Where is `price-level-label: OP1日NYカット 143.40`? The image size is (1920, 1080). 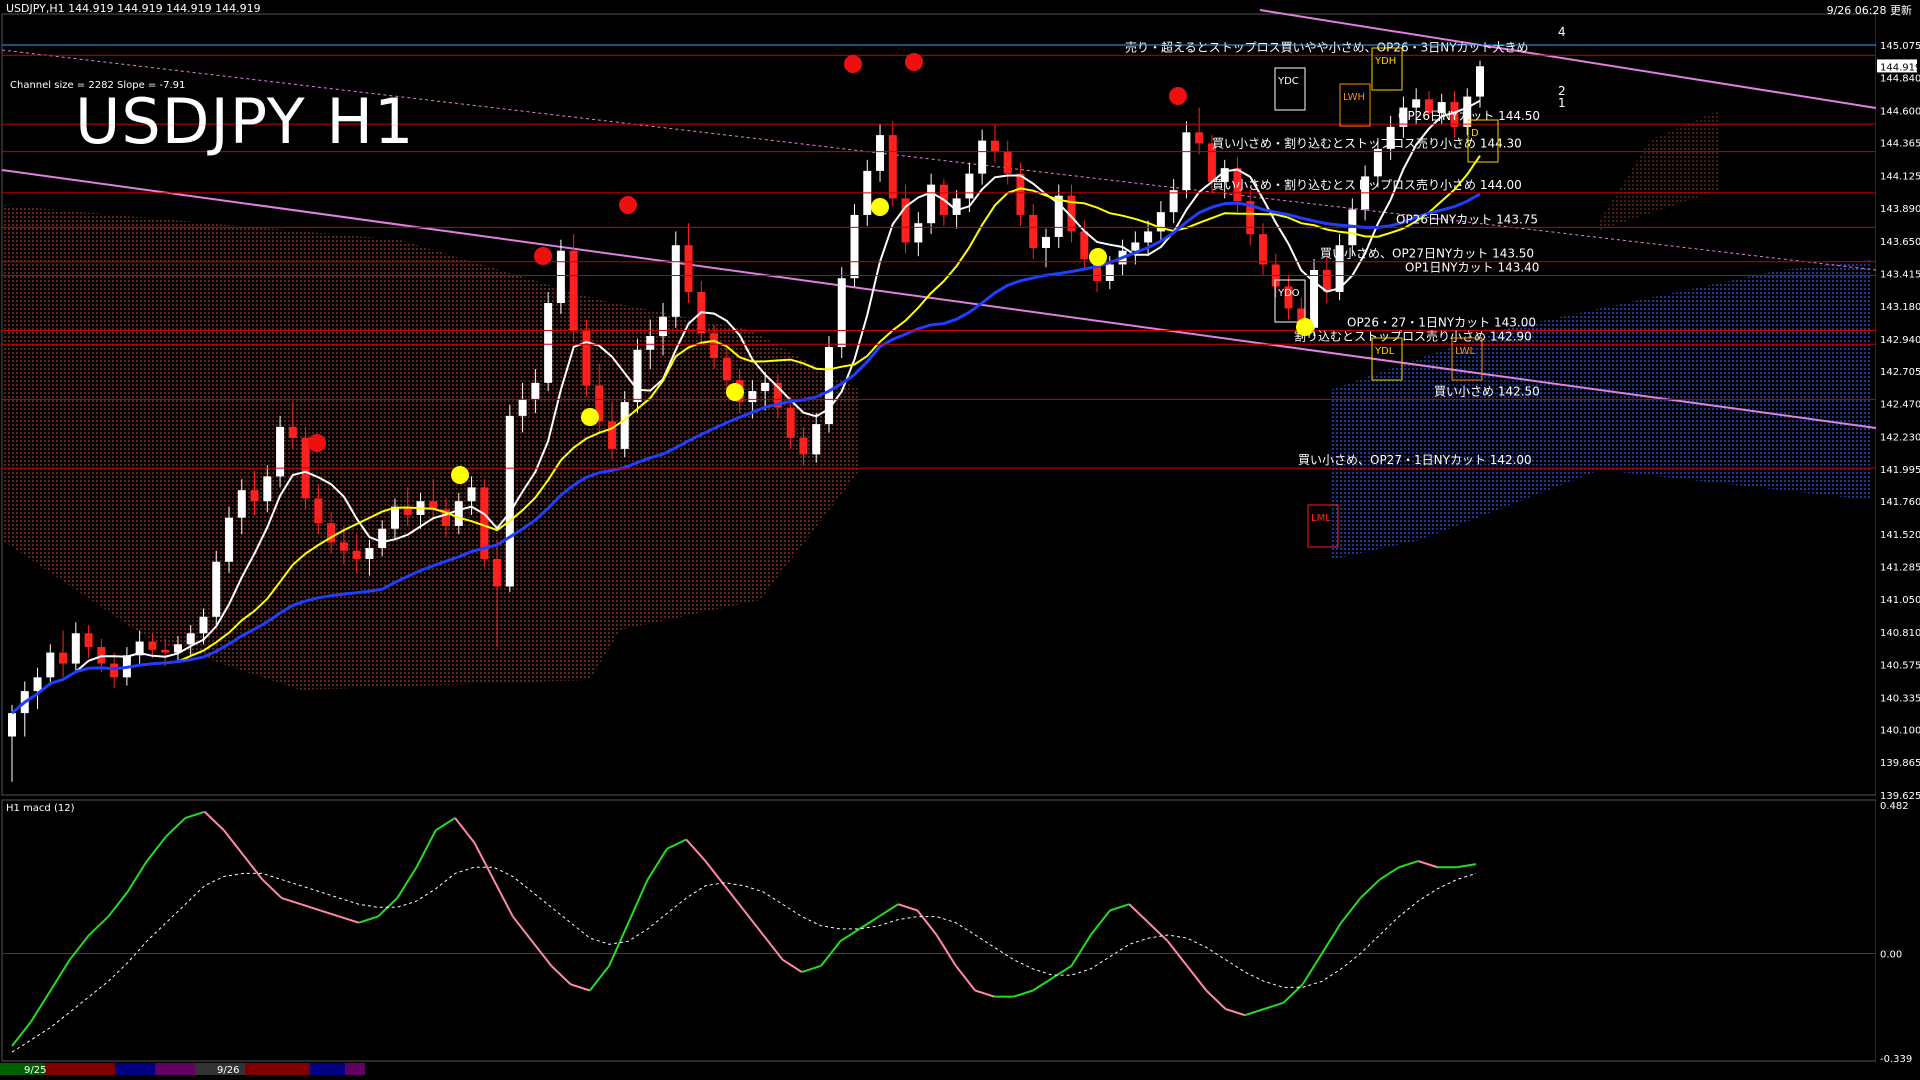
price-level-label: OP1日NYカット 143.40 is located at coordinates (1472, 267).